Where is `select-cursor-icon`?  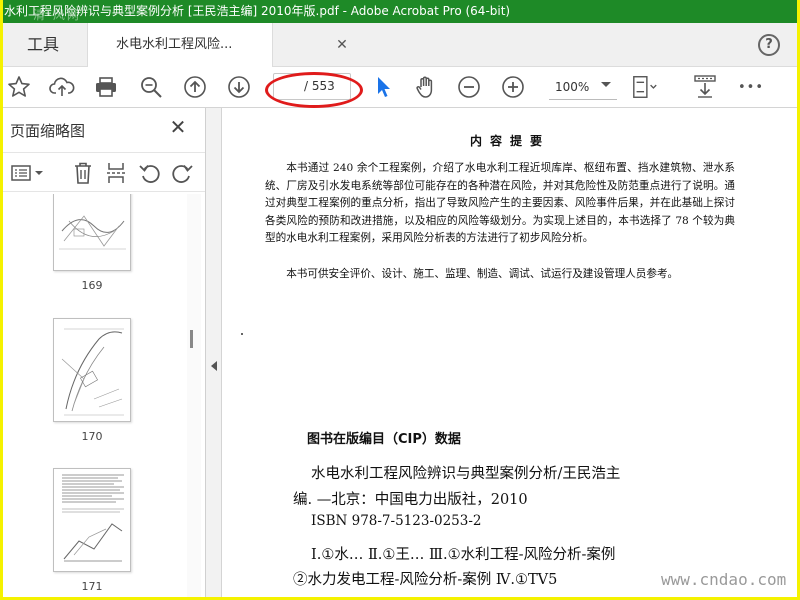 select-cursor-icon is located at coordinates (383, 87).